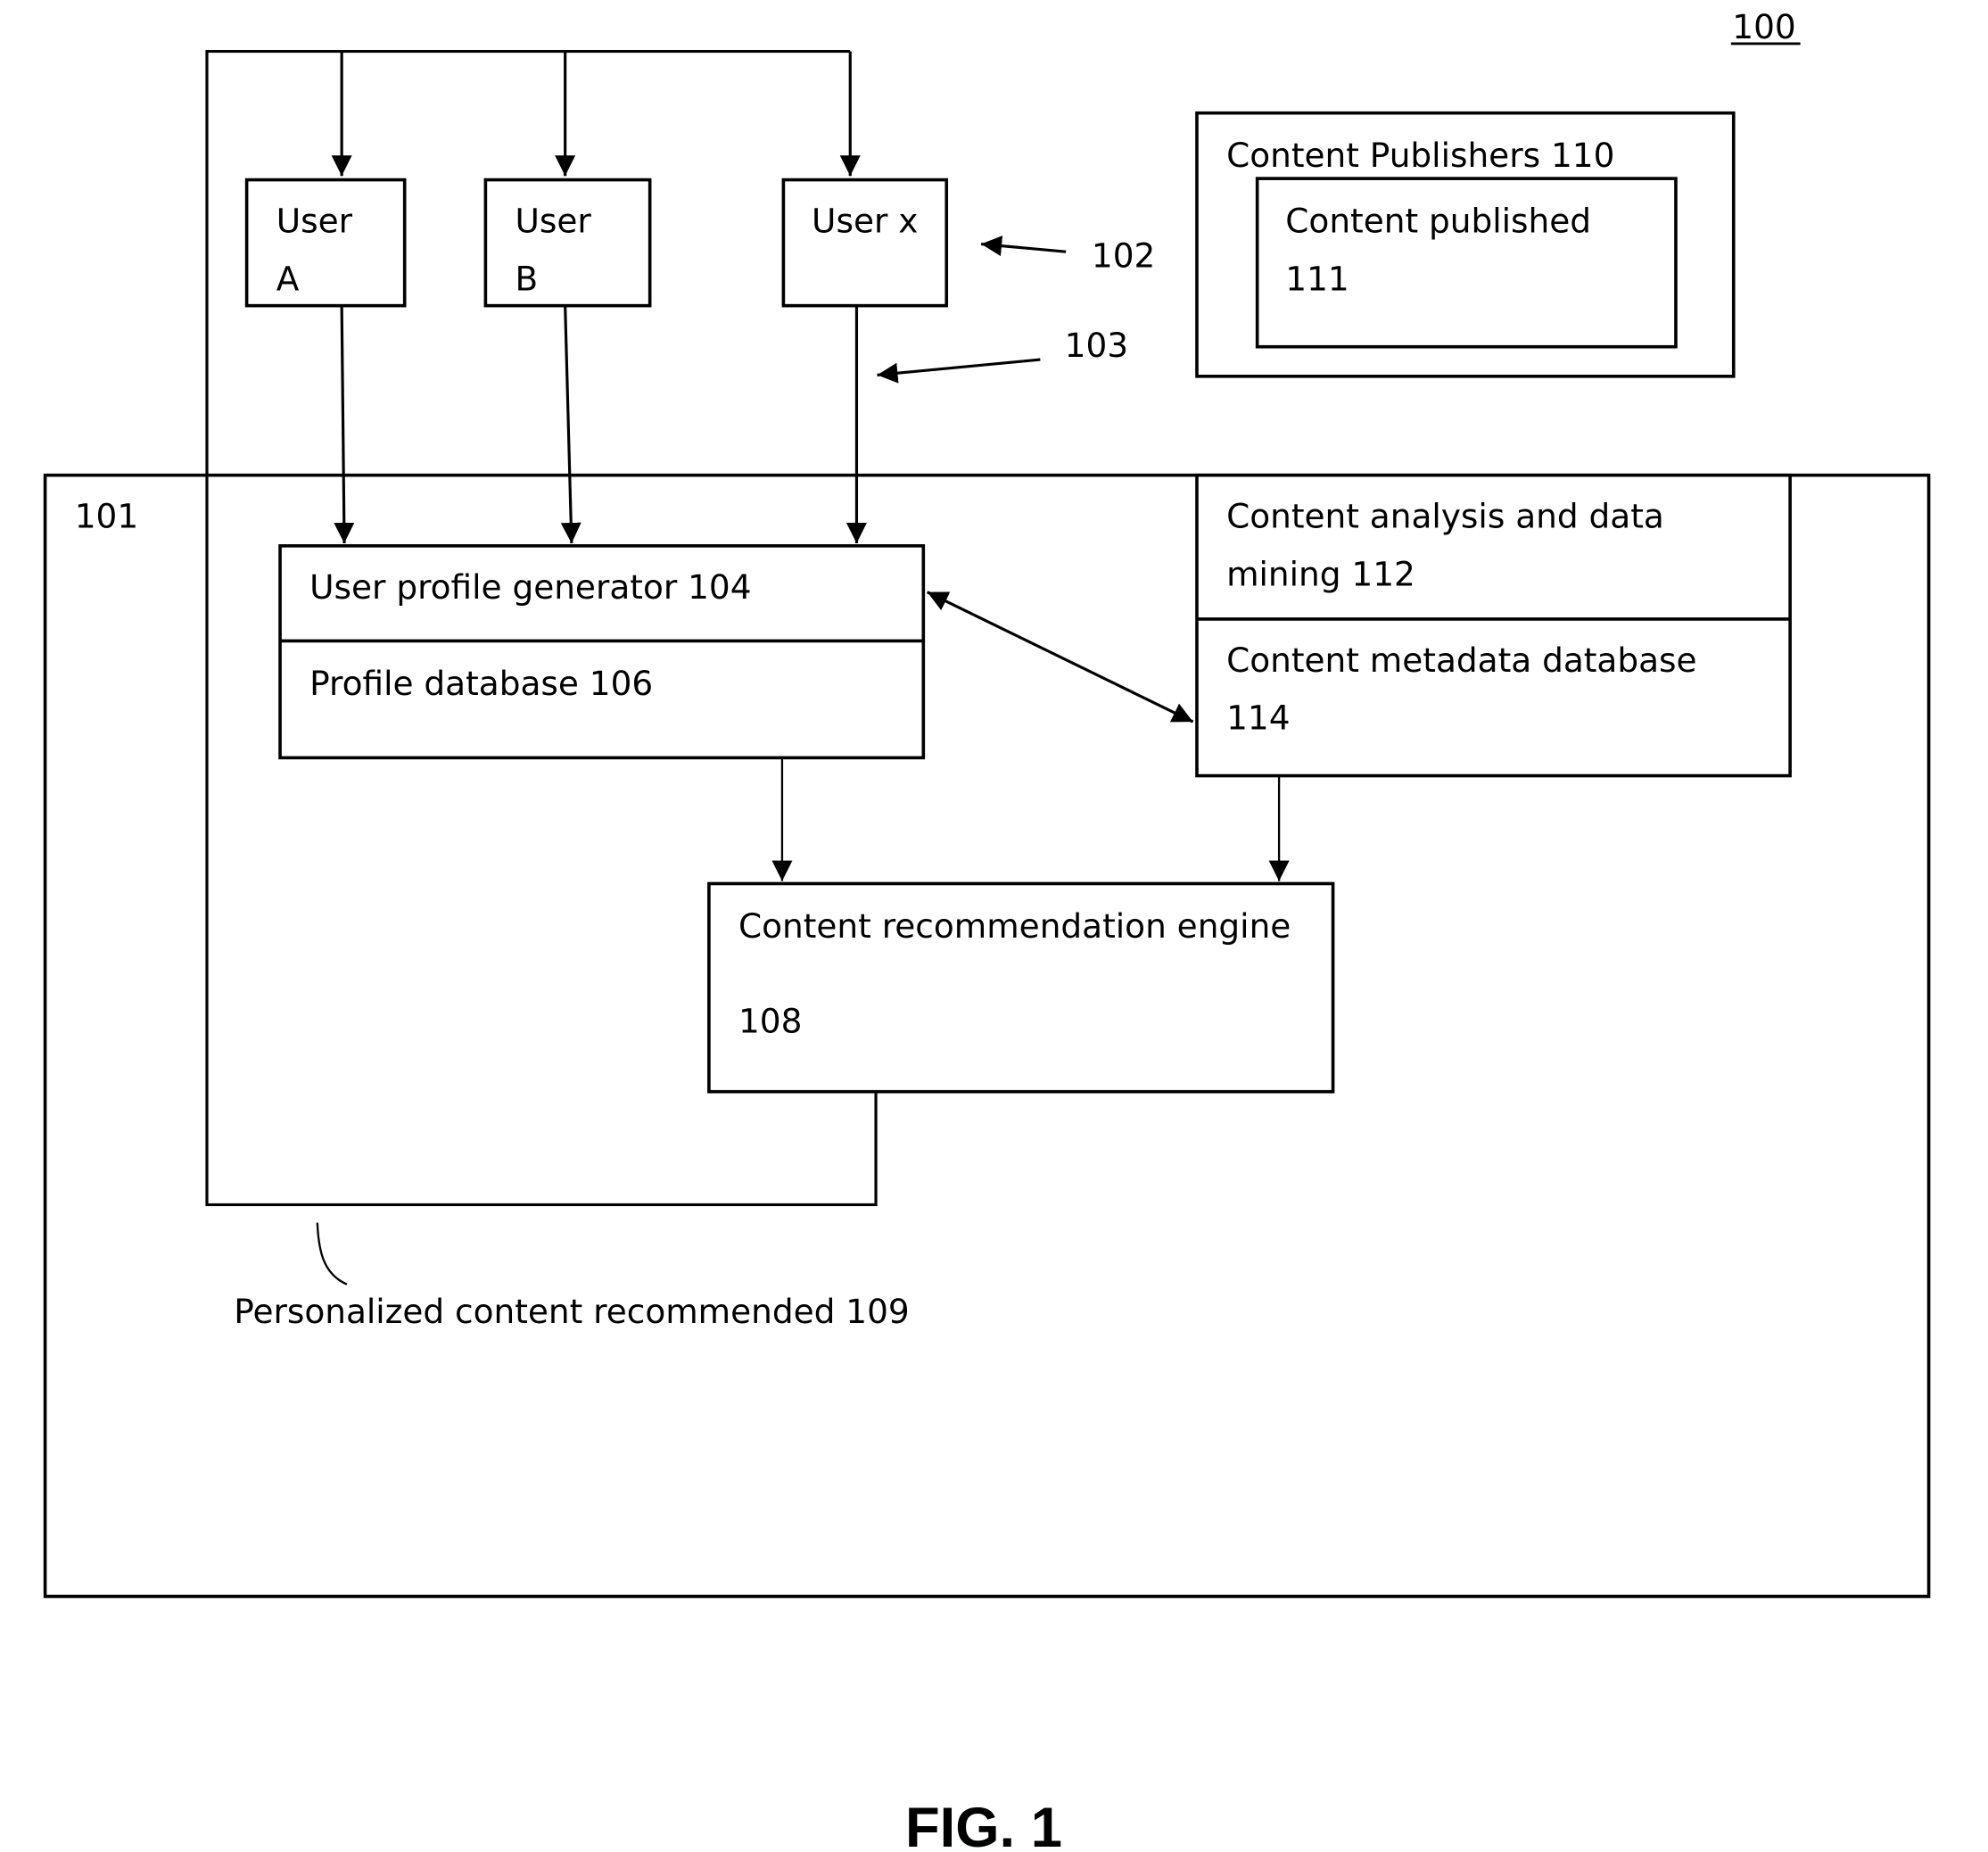 This screenshot has height=1852, width=1988. Describe the element at coordinates (1763, 26) in the screenshot. I see `figure-ref-label: 100` at that location.